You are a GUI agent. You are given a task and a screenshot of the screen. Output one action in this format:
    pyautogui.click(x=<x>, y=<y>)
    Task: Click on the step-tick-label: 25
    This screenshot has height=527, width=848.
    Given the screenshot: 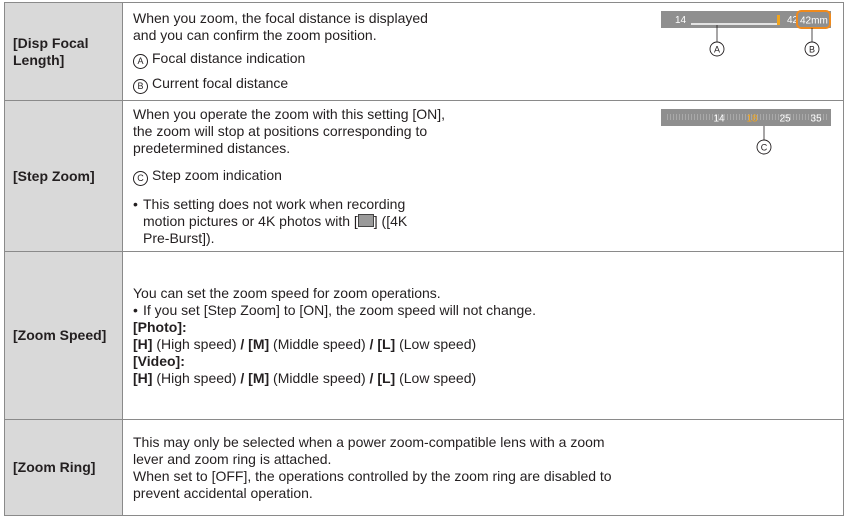 What is the action you would take?
    pyautogui.click(x=785, y=119)
    